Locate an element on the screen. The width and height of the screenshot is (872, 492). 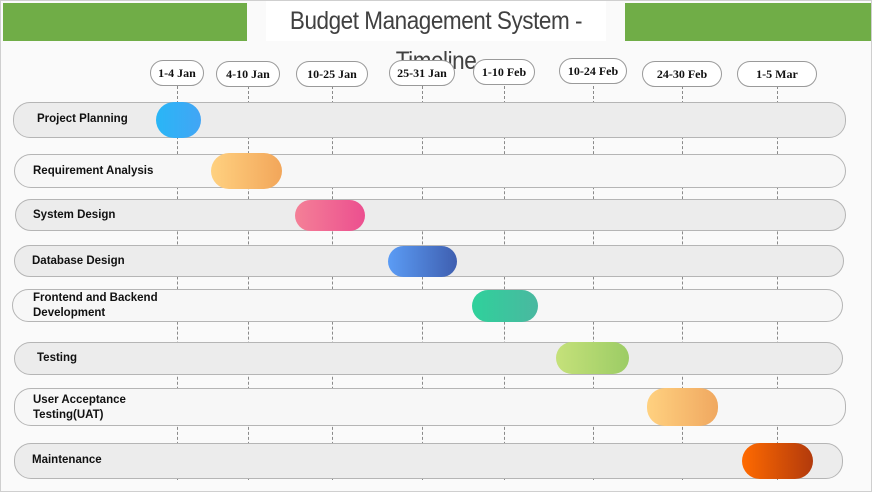
task-label: Project Planning is located at coordinates (82, 119).